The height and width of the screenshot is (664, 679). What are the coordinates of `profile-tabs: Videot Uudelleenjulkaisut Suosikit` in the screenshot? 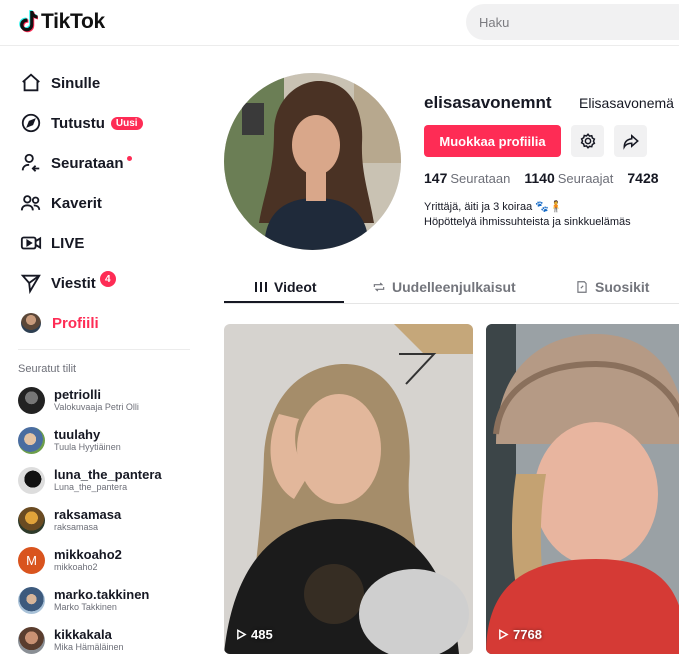 It's located at (451, 287).